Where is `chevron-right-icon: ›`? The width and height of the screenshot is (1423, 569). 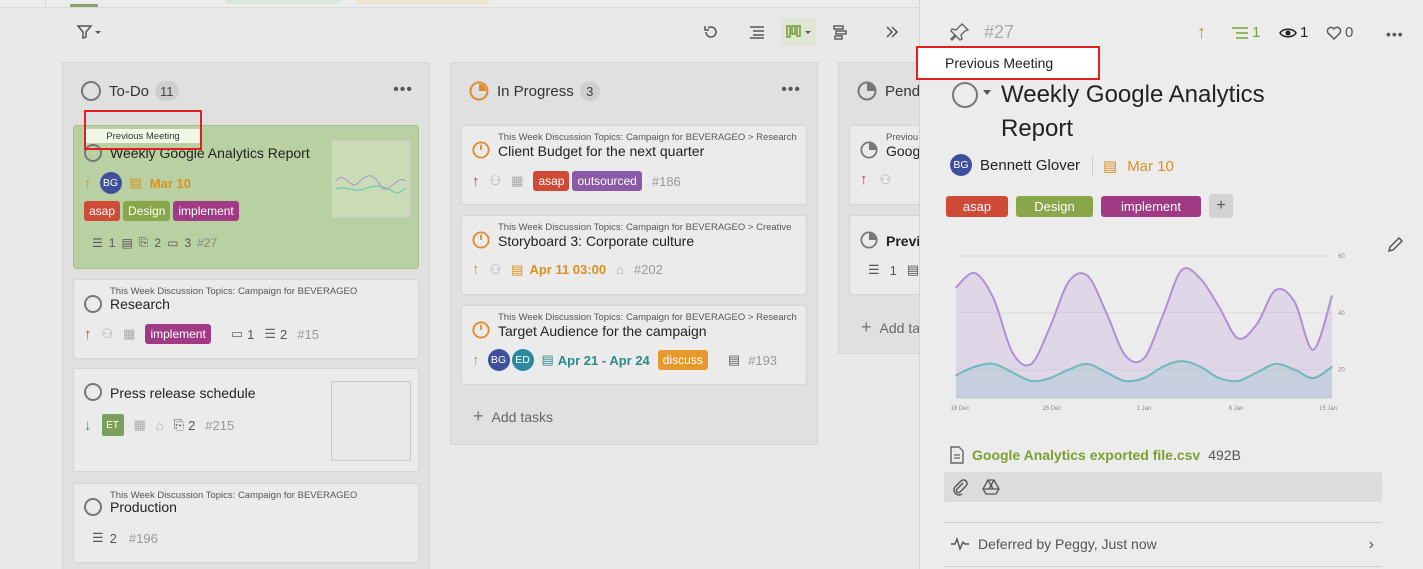
chevron-right-icon: › is located at coordinates (1371, 545).